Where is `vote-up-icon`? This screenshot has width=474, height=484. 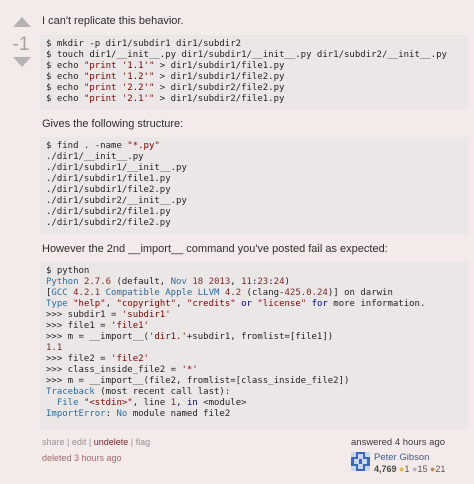
vote-up-icon is located at coordinates (22, 22).